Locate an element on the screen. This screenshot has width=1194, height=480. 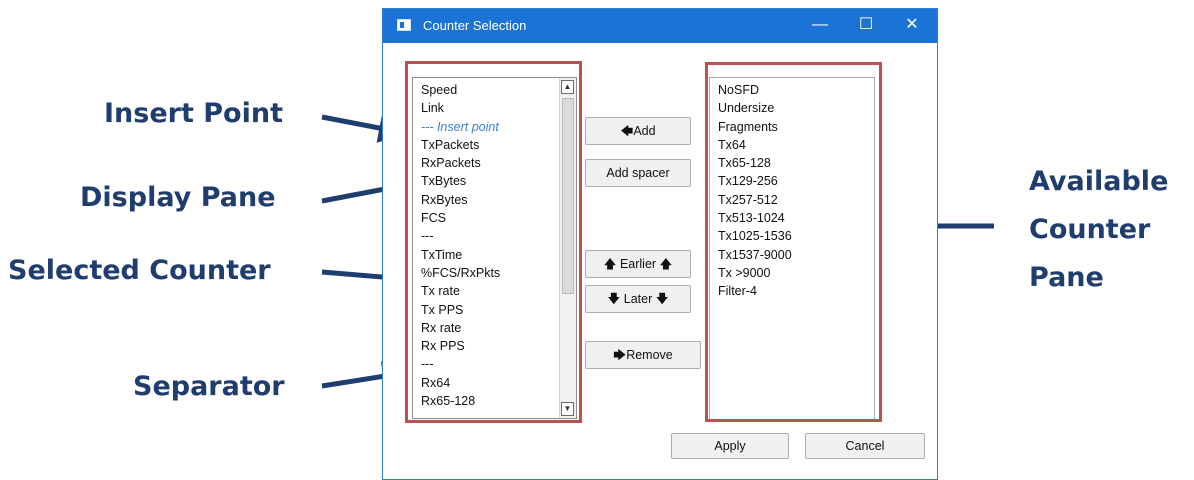
add-button-label: Add is located at coordinates (644, 131).